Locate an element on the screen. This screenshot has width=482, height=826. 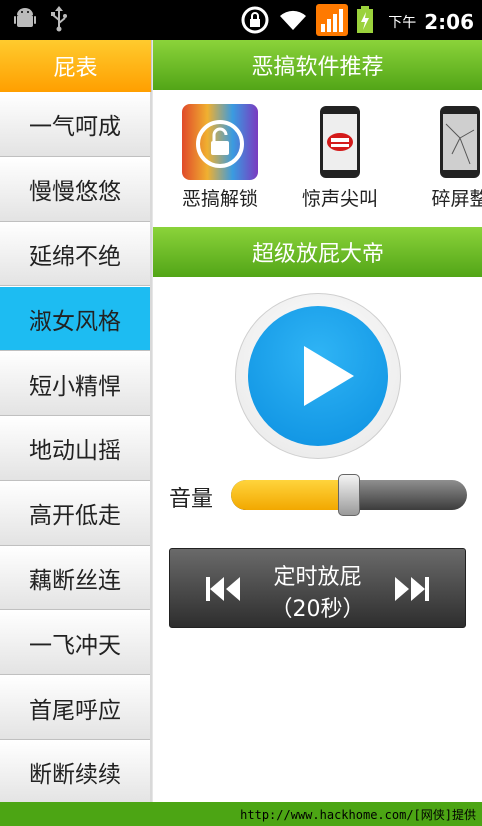
sidebar-item: 首尾呼应 is located at coordinates (75, 707).